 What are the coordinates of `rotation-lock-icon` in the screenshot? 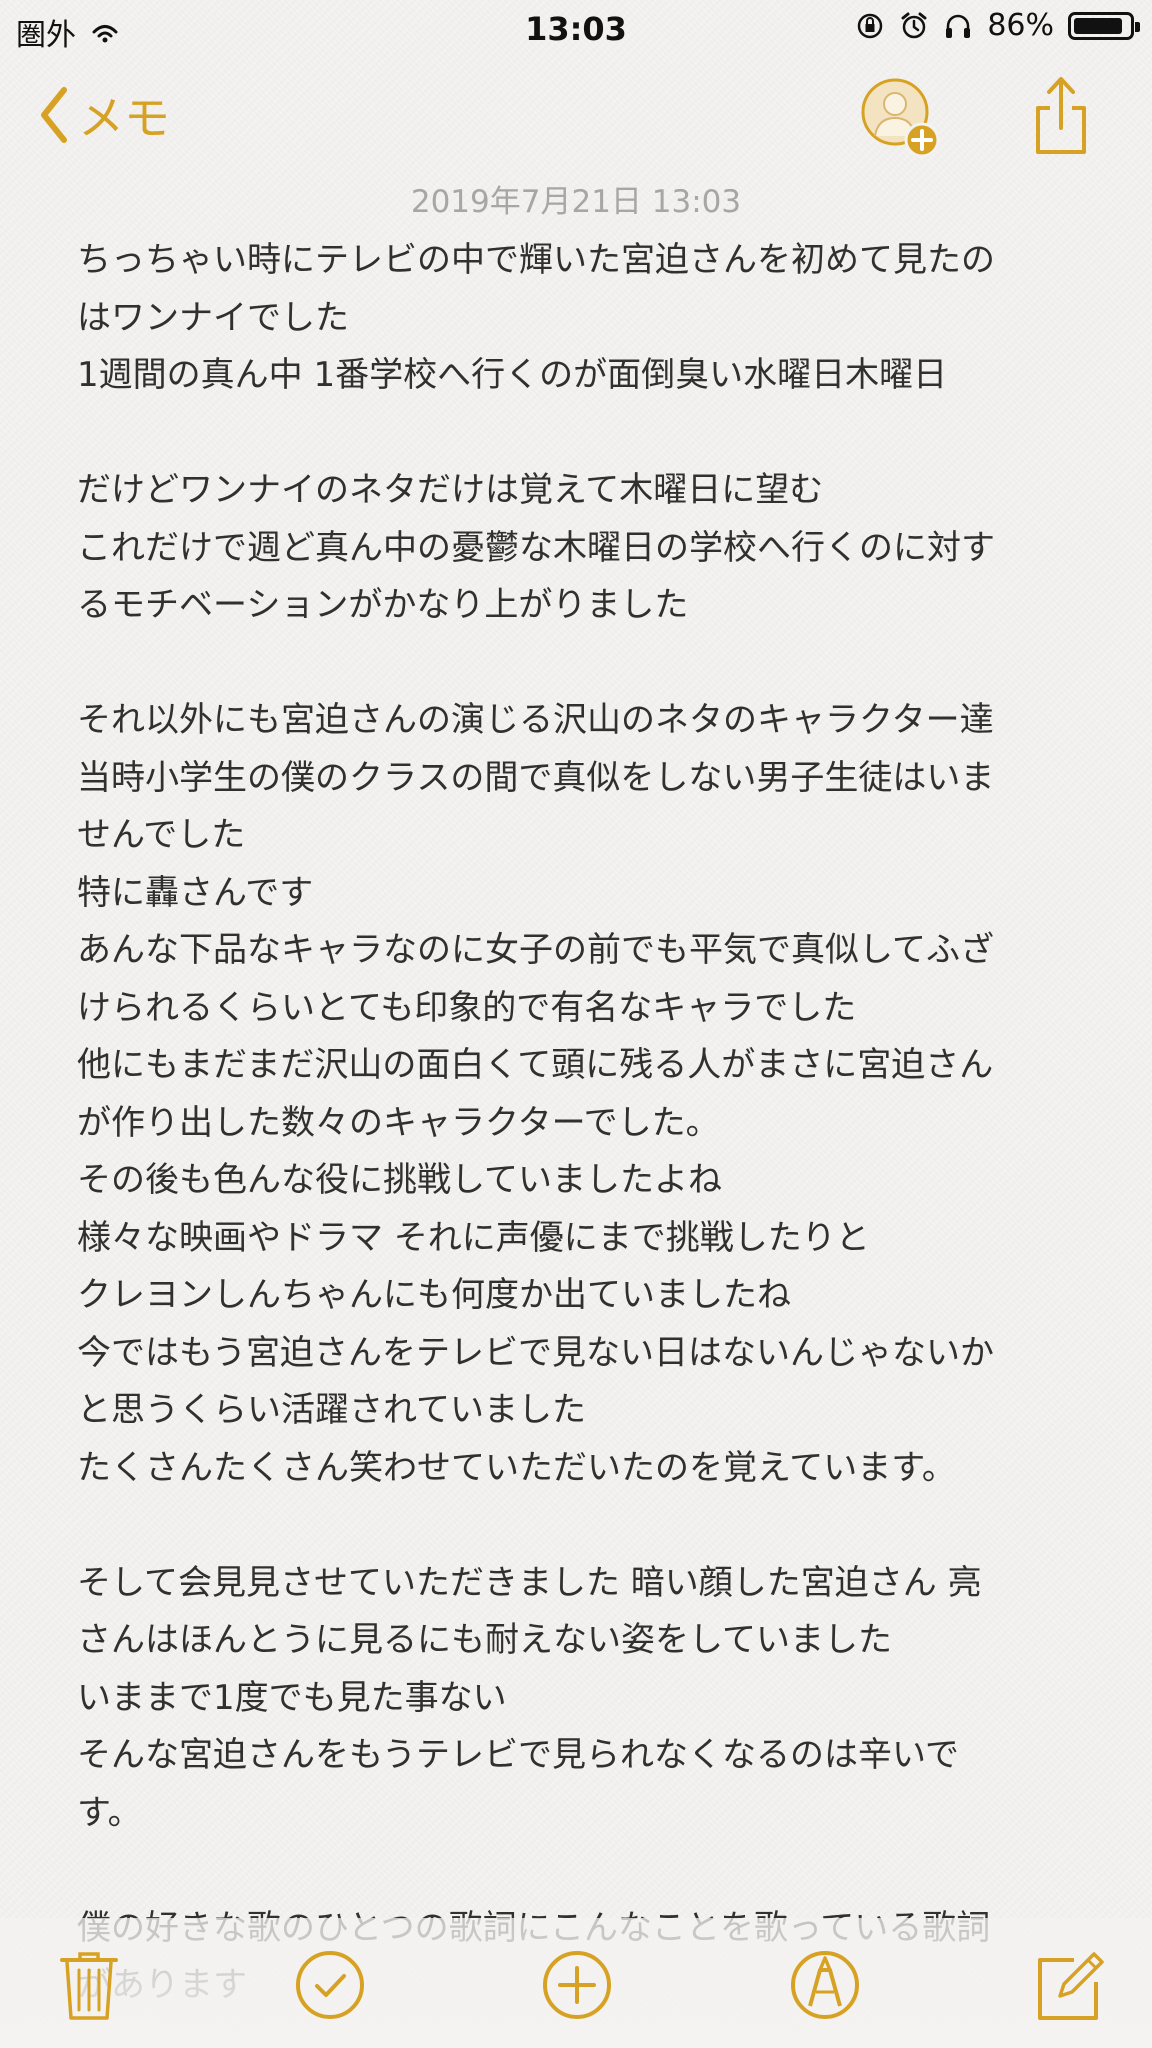 It's located at (870, 25).